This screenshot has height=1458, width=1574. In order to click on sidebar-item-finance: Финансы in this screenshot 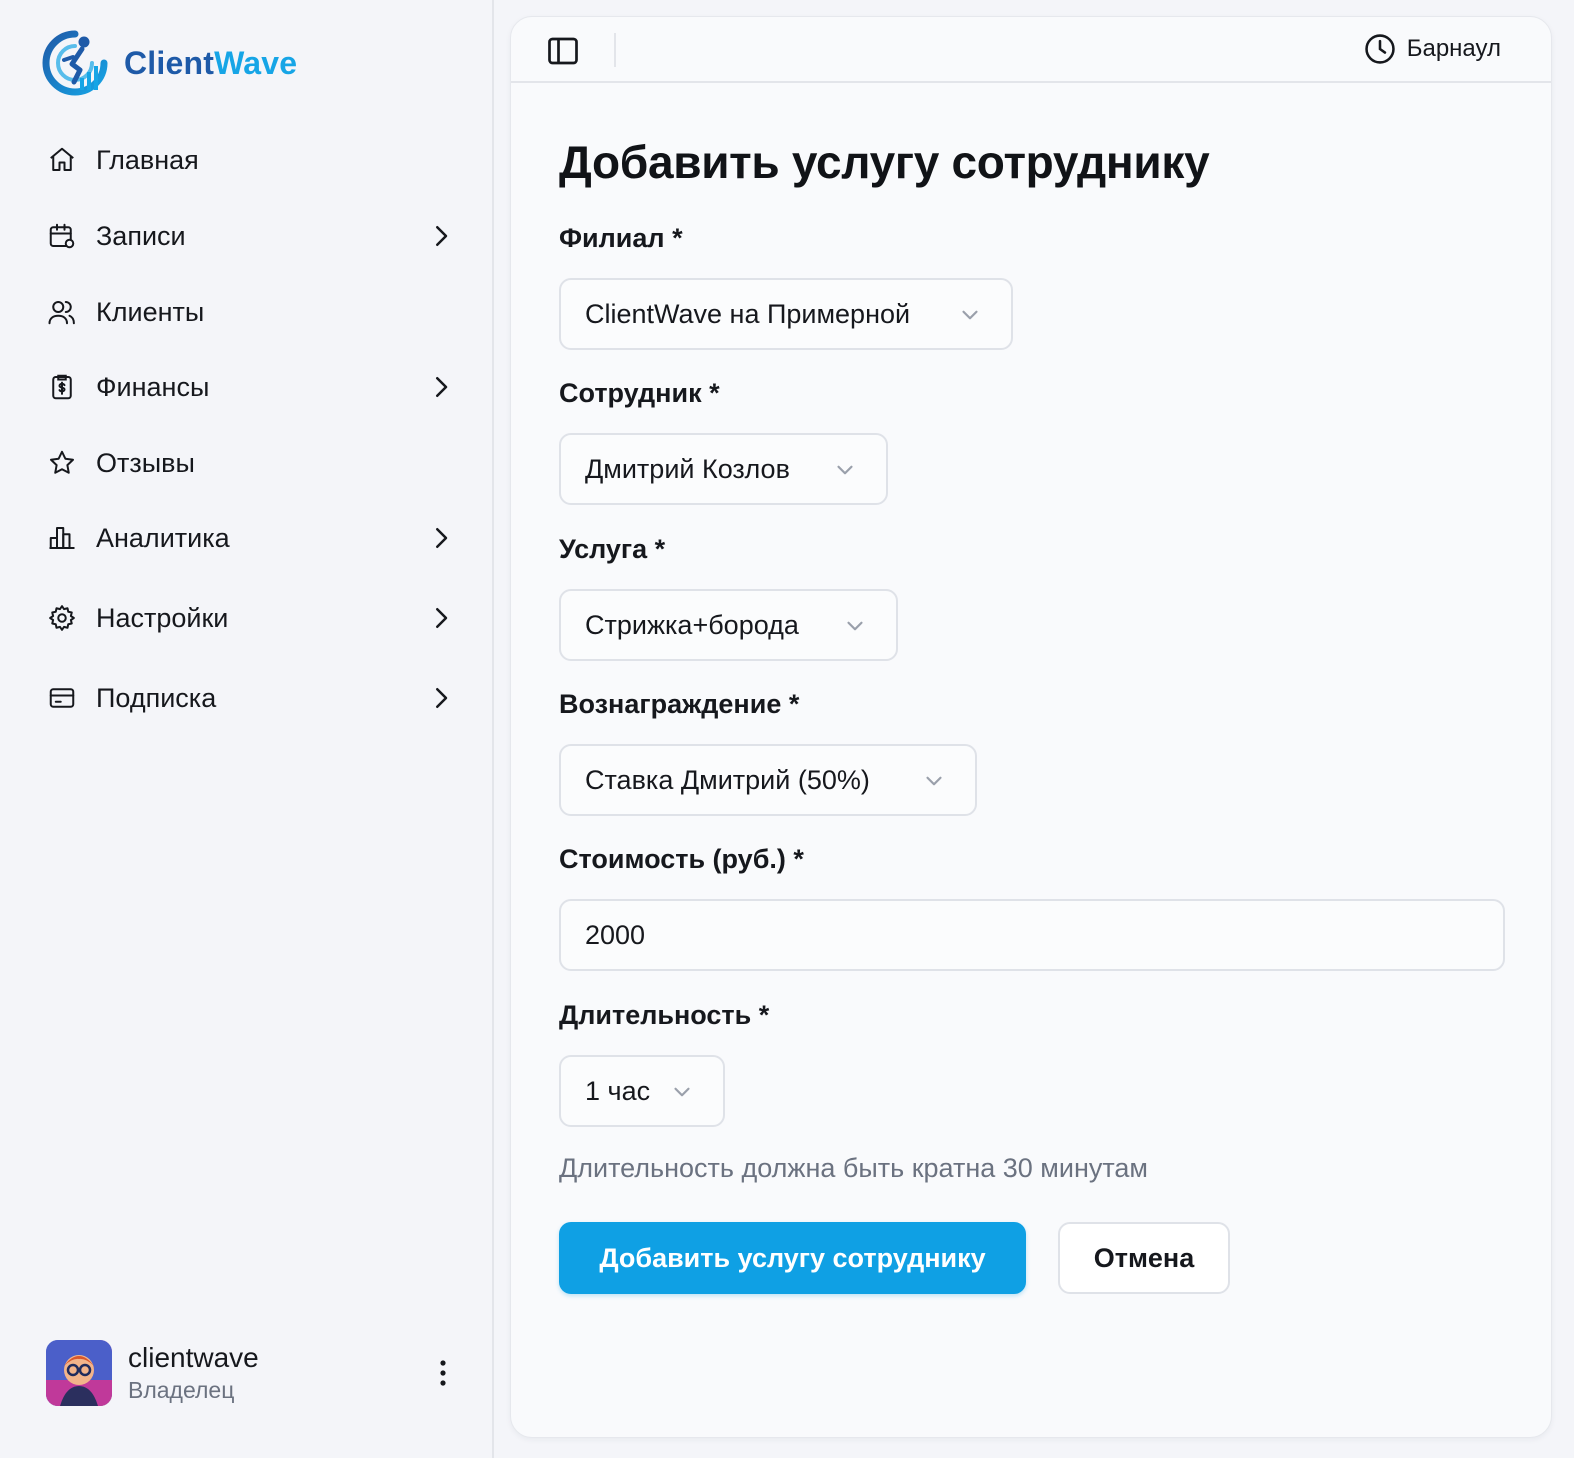, I will do `click(256, 387)`.